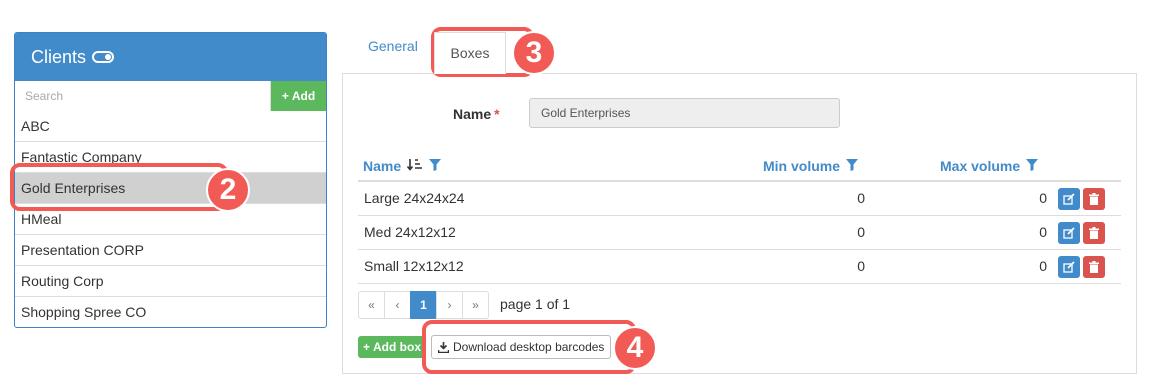  Describe the element at coordinates (802, 166) in the screenshot. I see `column-header-min-label: Min volume` at that location.